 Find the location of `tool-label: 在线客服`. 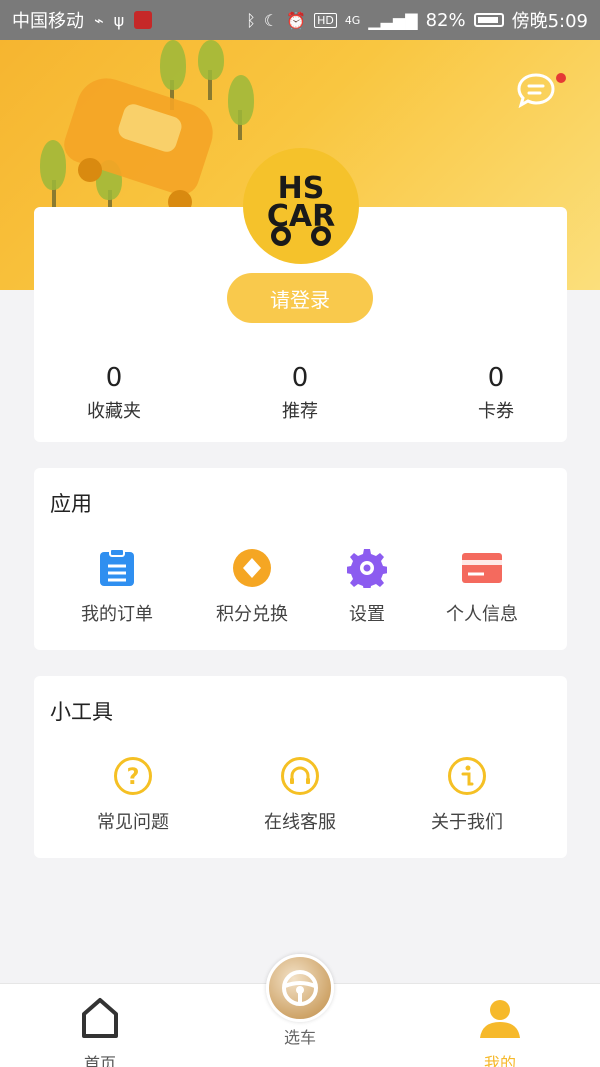

tool-label: 在线客服 is located at coordinates (300, 822).